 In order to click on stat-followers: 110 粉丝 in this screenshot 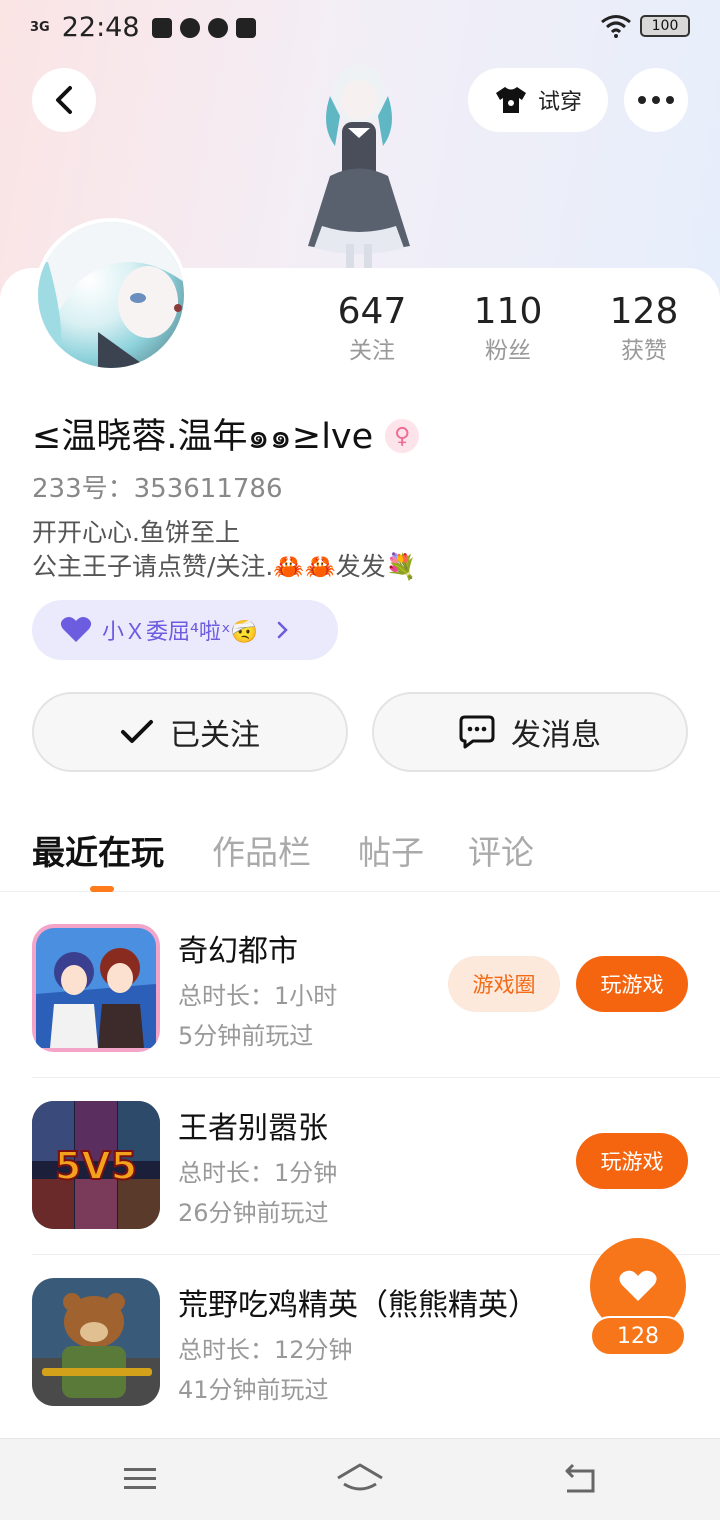, I will do `click(508, 329)`.